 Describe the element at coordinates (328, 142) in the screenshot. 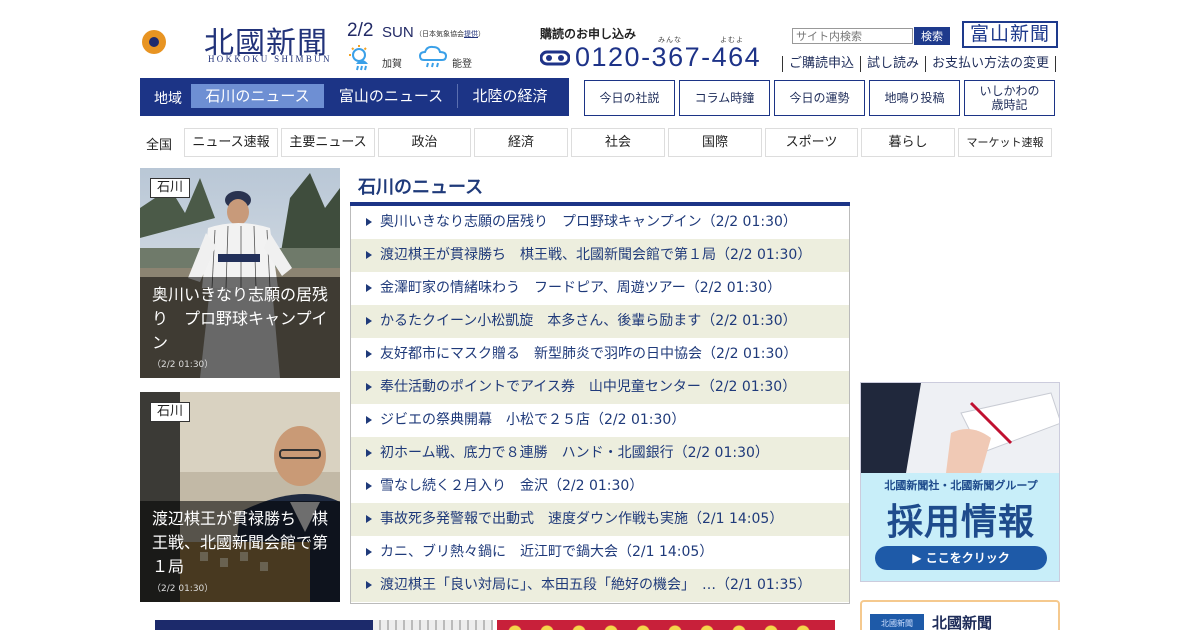

I see `cat-top-news: 主要ニュース` at that location.